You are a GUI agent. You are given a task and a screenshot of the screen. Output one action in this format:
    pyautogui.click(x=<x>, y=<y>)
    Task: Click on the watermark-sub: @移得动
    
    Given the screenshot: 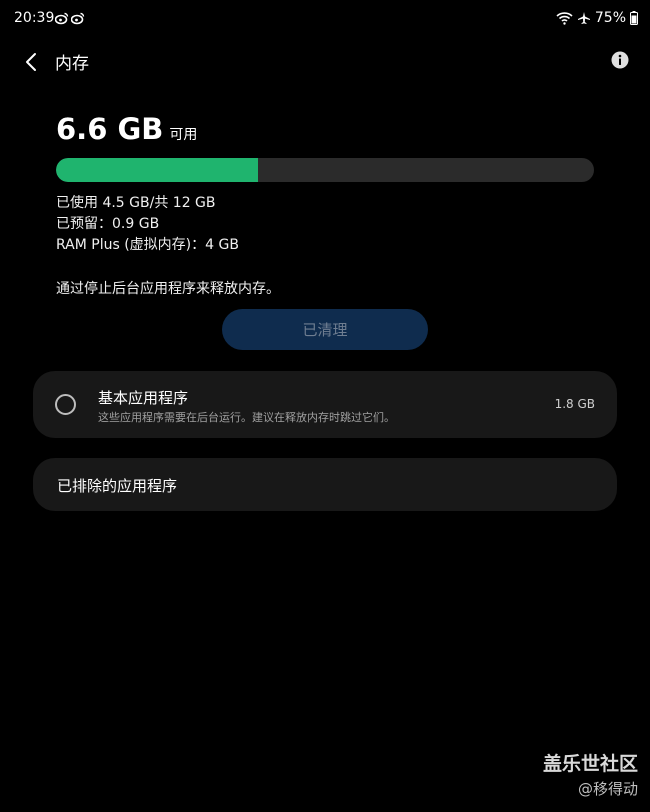 What is the action you would take?
    pyautogui.click(x=607, y=789)
    